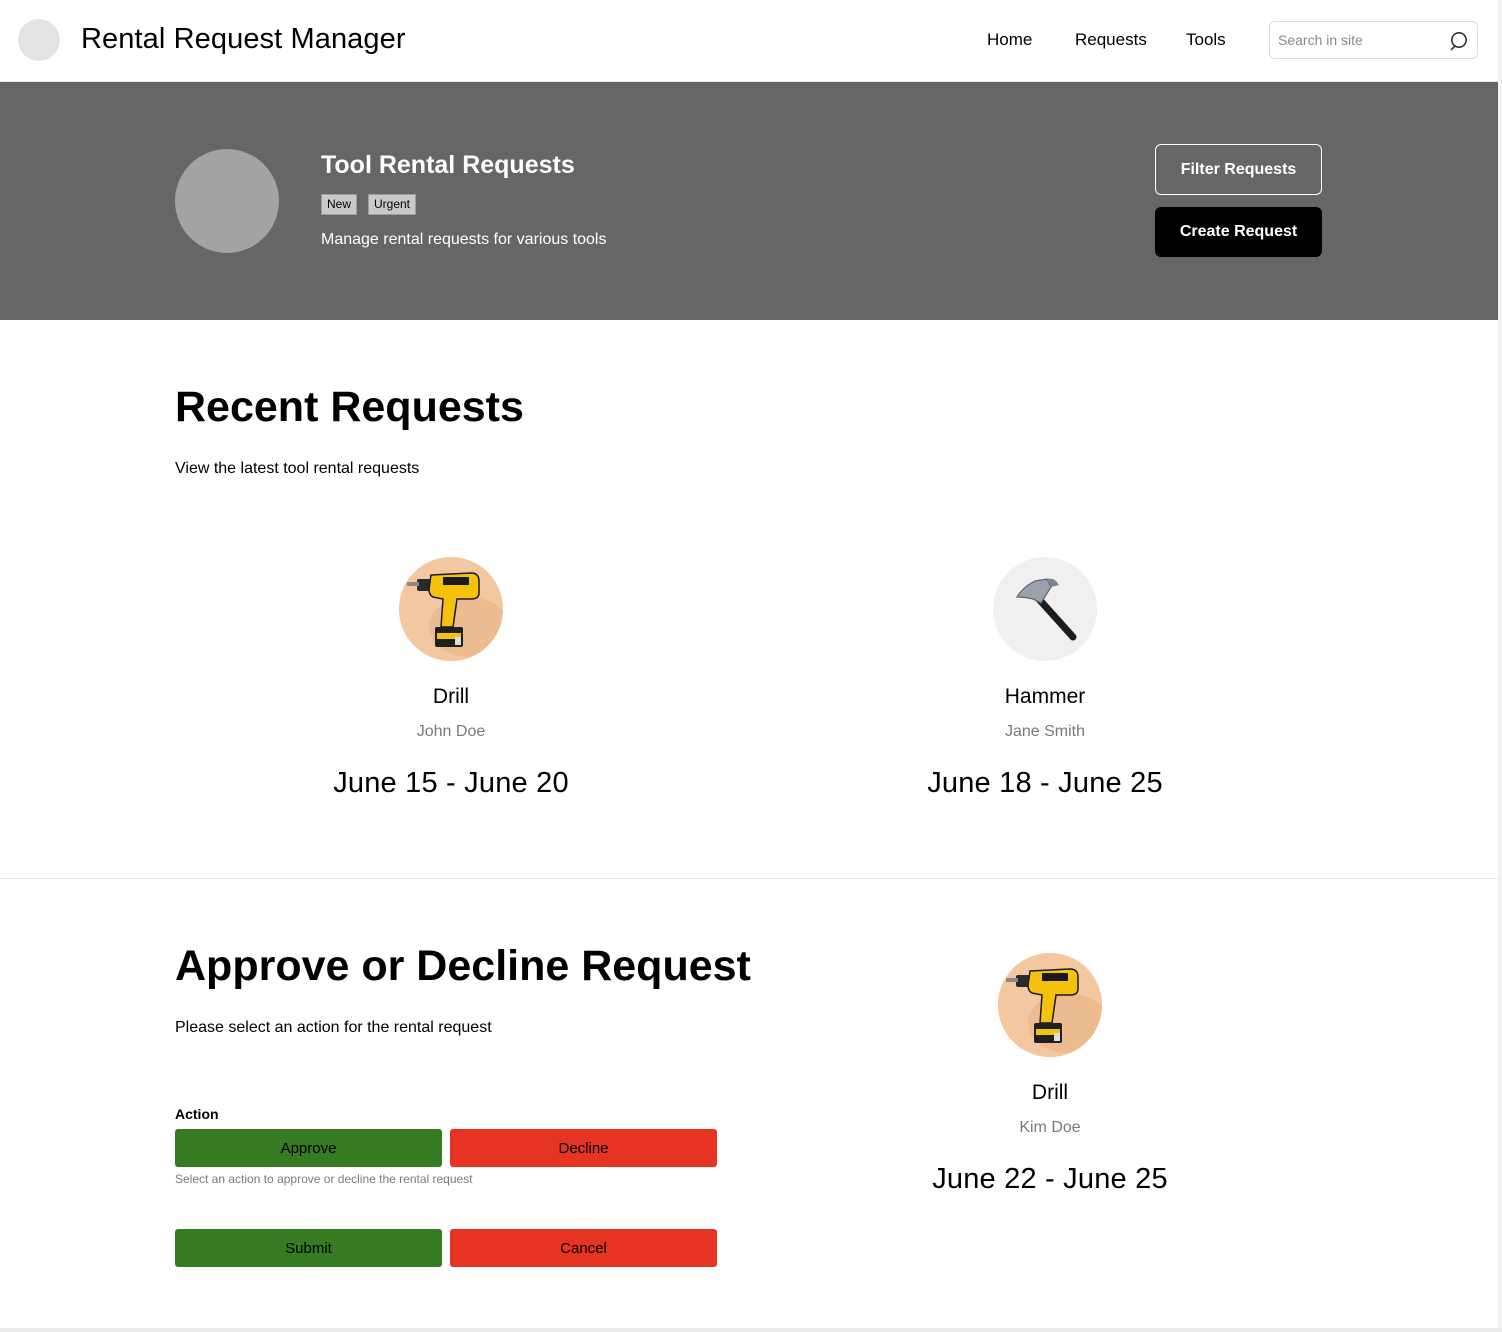 The width and height of the screenshot is (1502, 1332). Describe the element at coordinates (451, 731) in the screenshot. I see `card-requester-name: John Doe` at that location.